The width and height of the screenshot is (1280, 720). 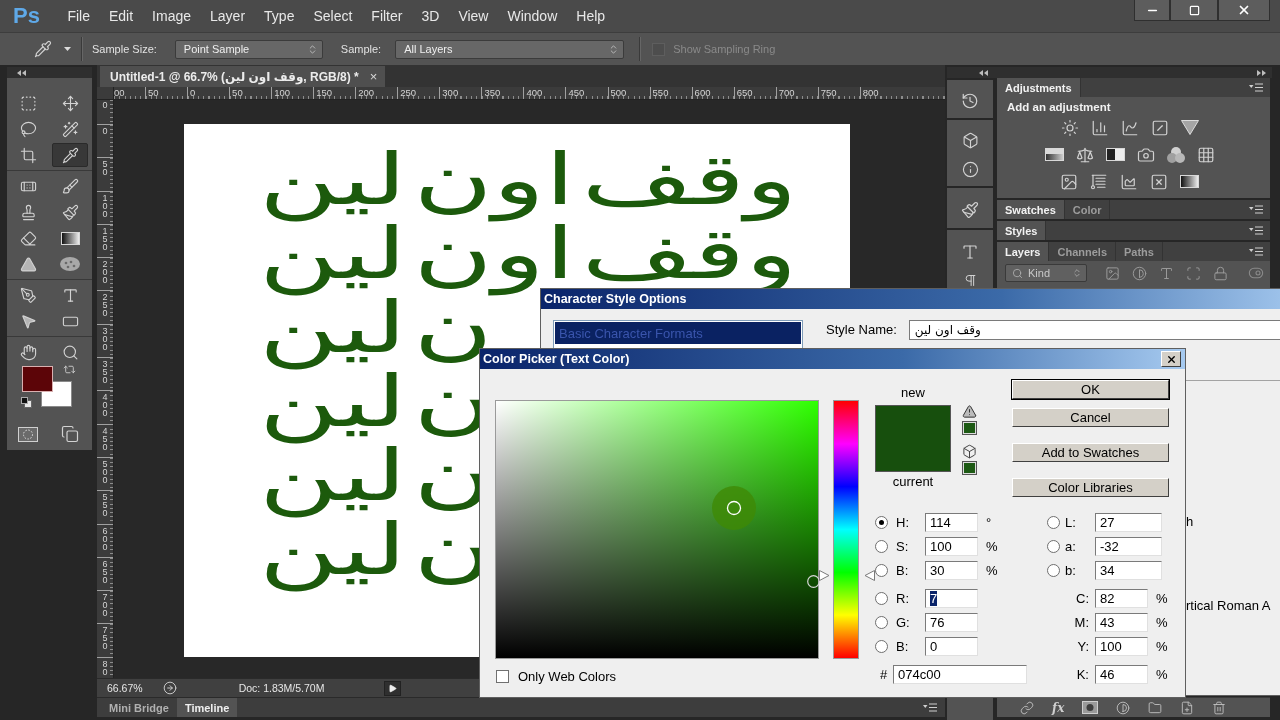 I want to click on sample-dropdown: All Layers, so click(x=510, y=49).